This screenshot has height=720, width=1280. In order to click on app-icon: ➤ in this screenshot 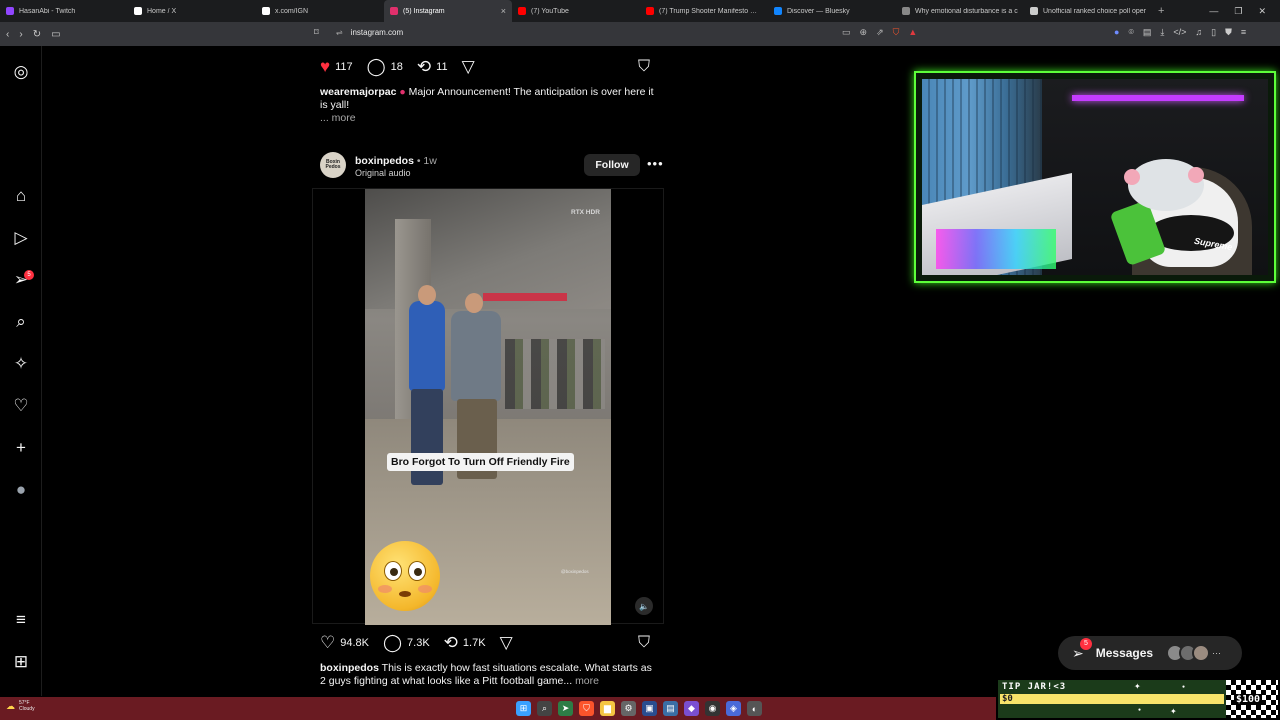, I will do `click(565, 708)`.